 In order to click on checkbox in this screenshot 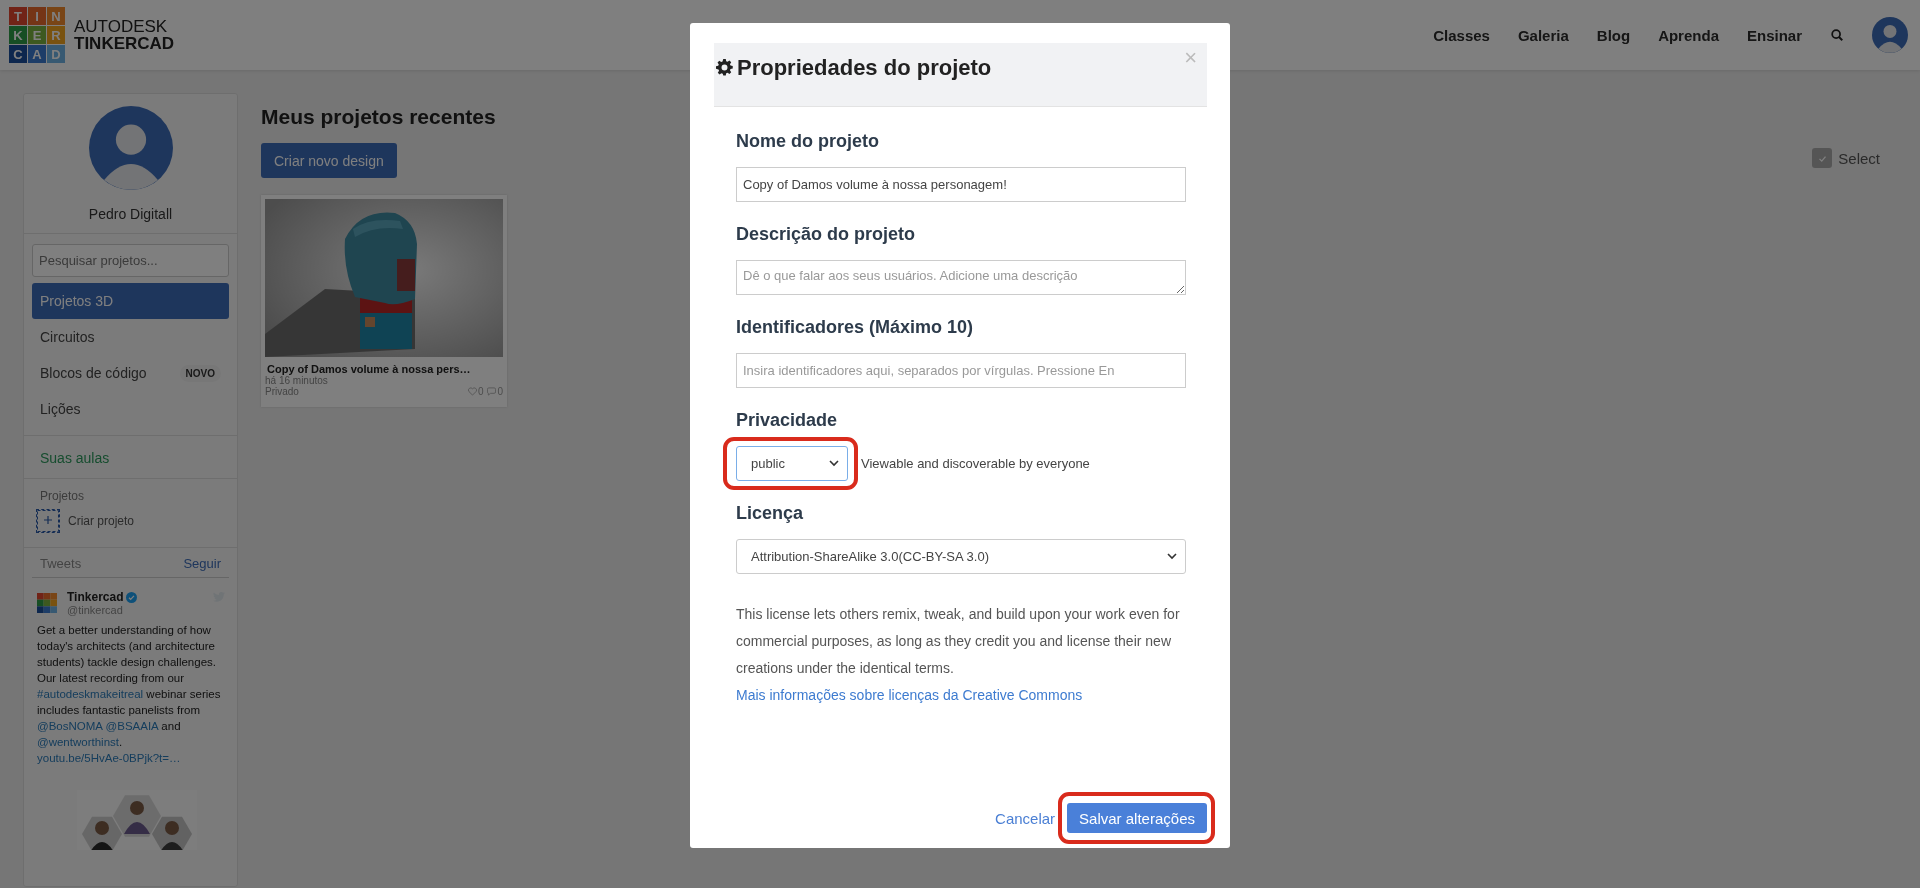, I will do `click(1822, 158)`.